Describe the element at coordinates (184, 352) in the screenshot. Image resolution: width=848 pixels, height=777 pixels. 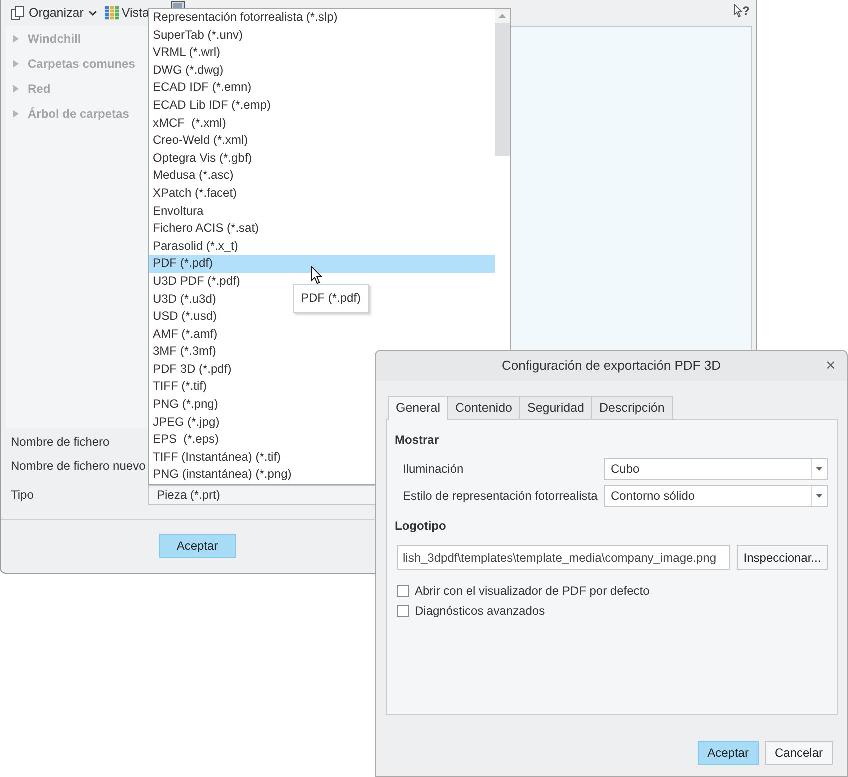
I see `dropdown-option: 3MF (*.3mf)` at that location.